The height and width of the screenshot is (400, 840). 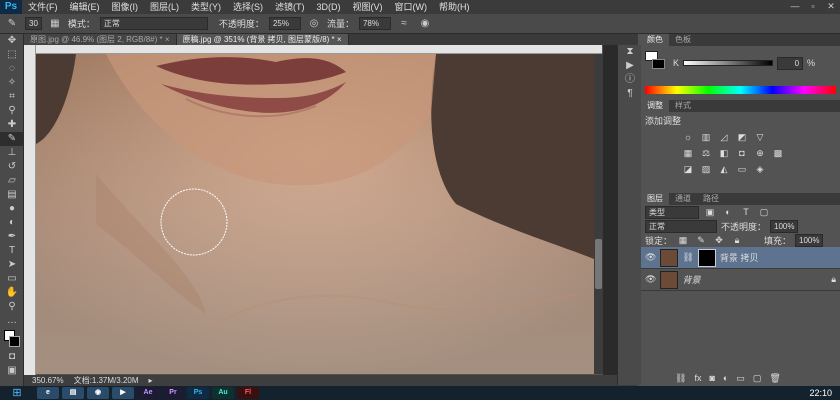 What do you see at coordinates (650, 257) in the screenshot?
I see `eye-icon: 👁︎` at bounding box center [650, 257].